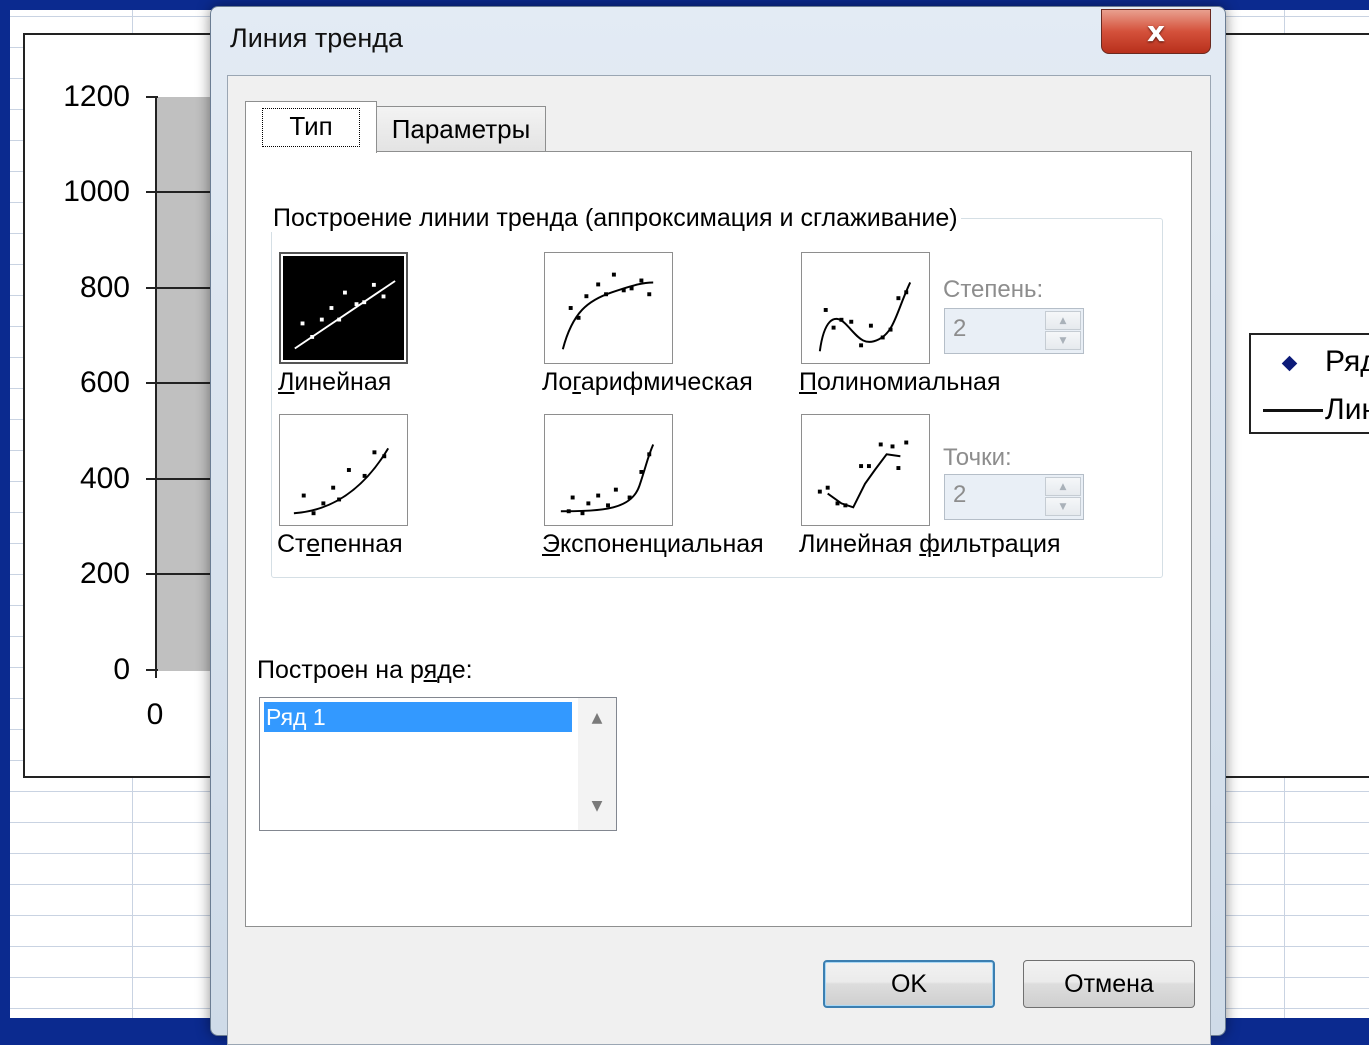 The height and width of the screenshot is (1045, 1369). What do you see at coordinates (1347, 361) in the screenshot?
I see `legend-series-text: Ряд` at bounding box center [1347, 361].